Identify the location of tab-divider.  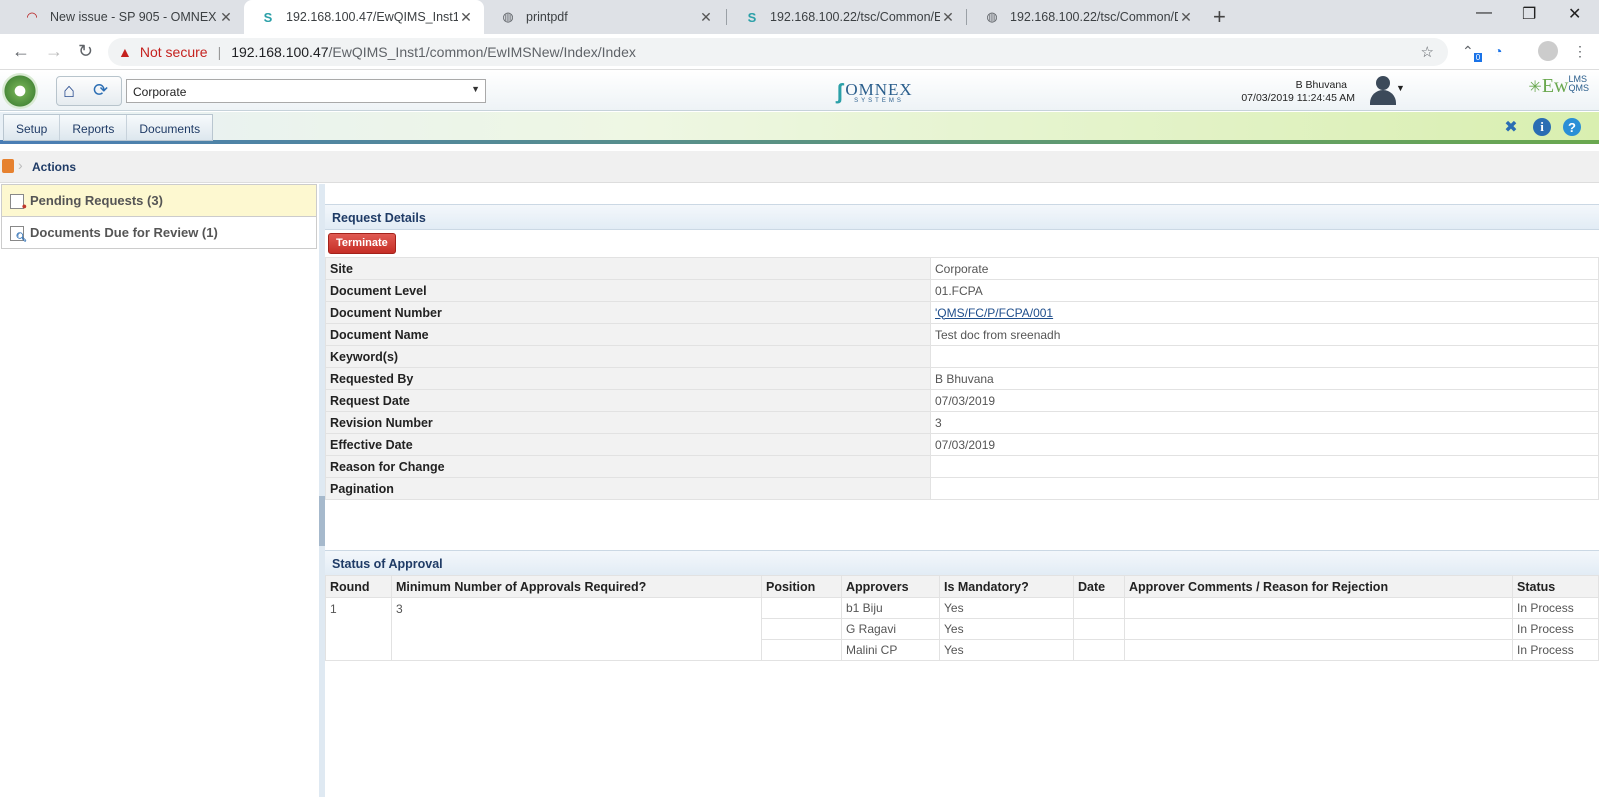
(726, 17).